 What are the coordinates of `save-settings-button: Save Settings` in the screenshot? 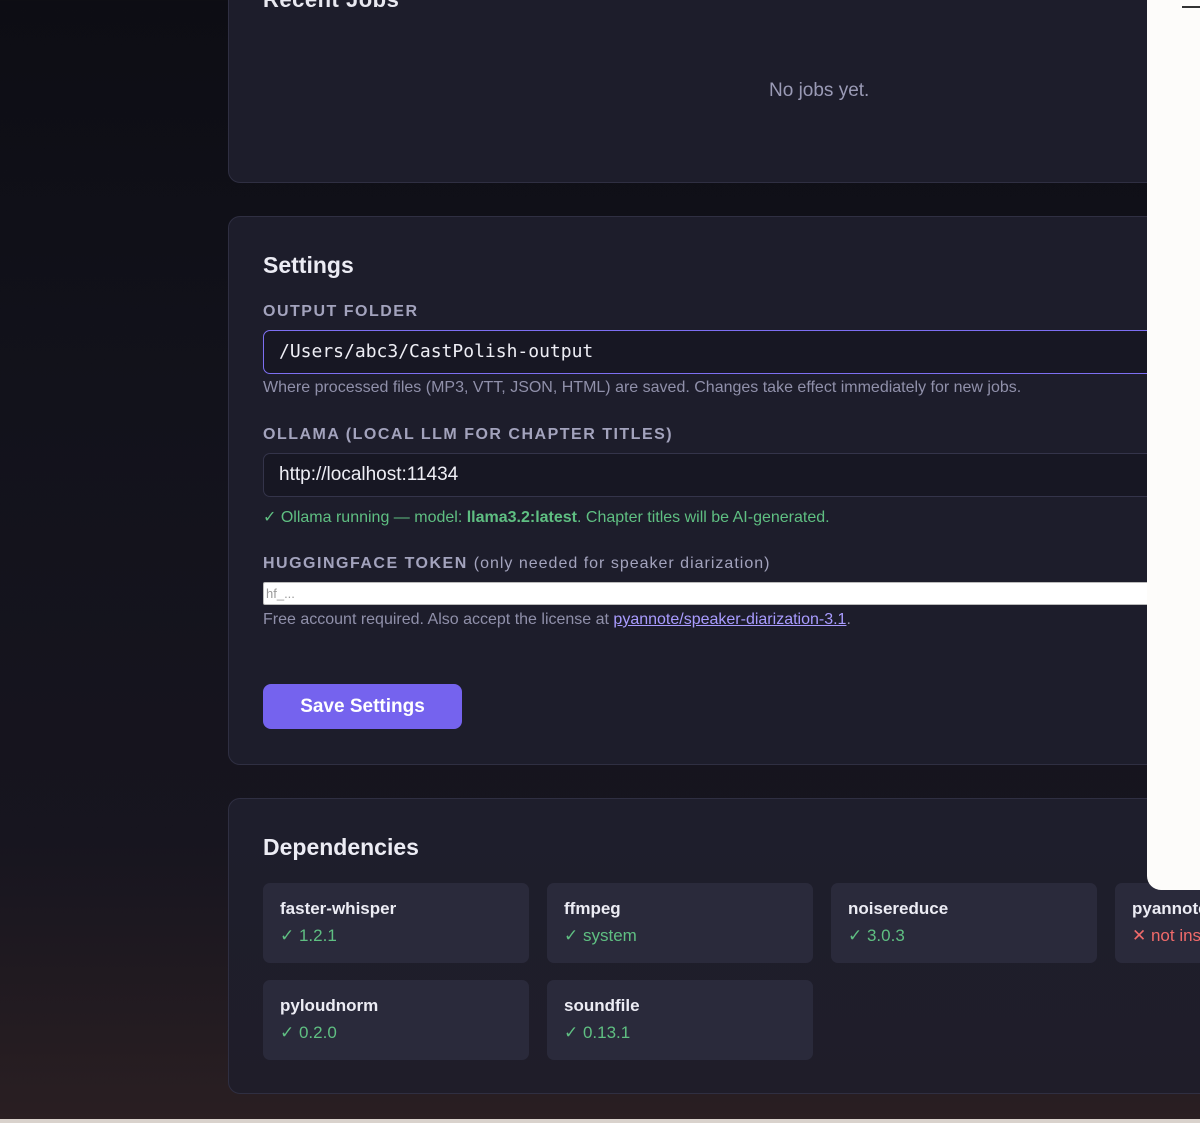 It's located at (362, 706).